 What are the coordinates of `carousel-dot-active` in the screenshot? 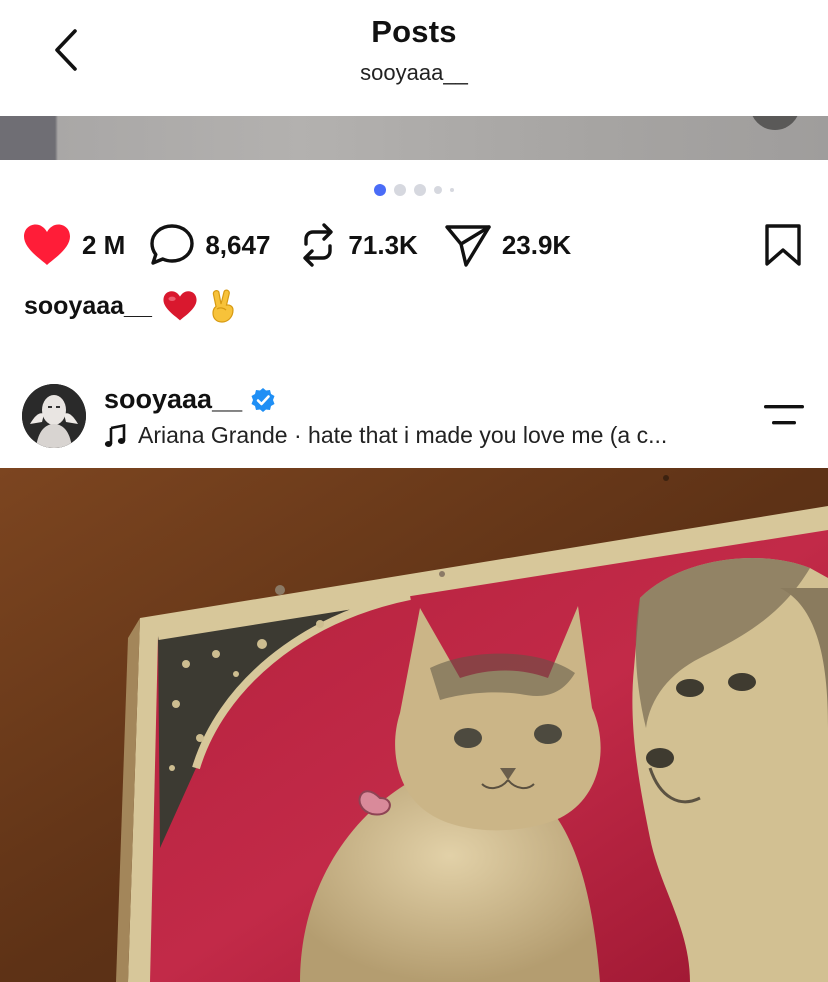 It's located at (380, 190).